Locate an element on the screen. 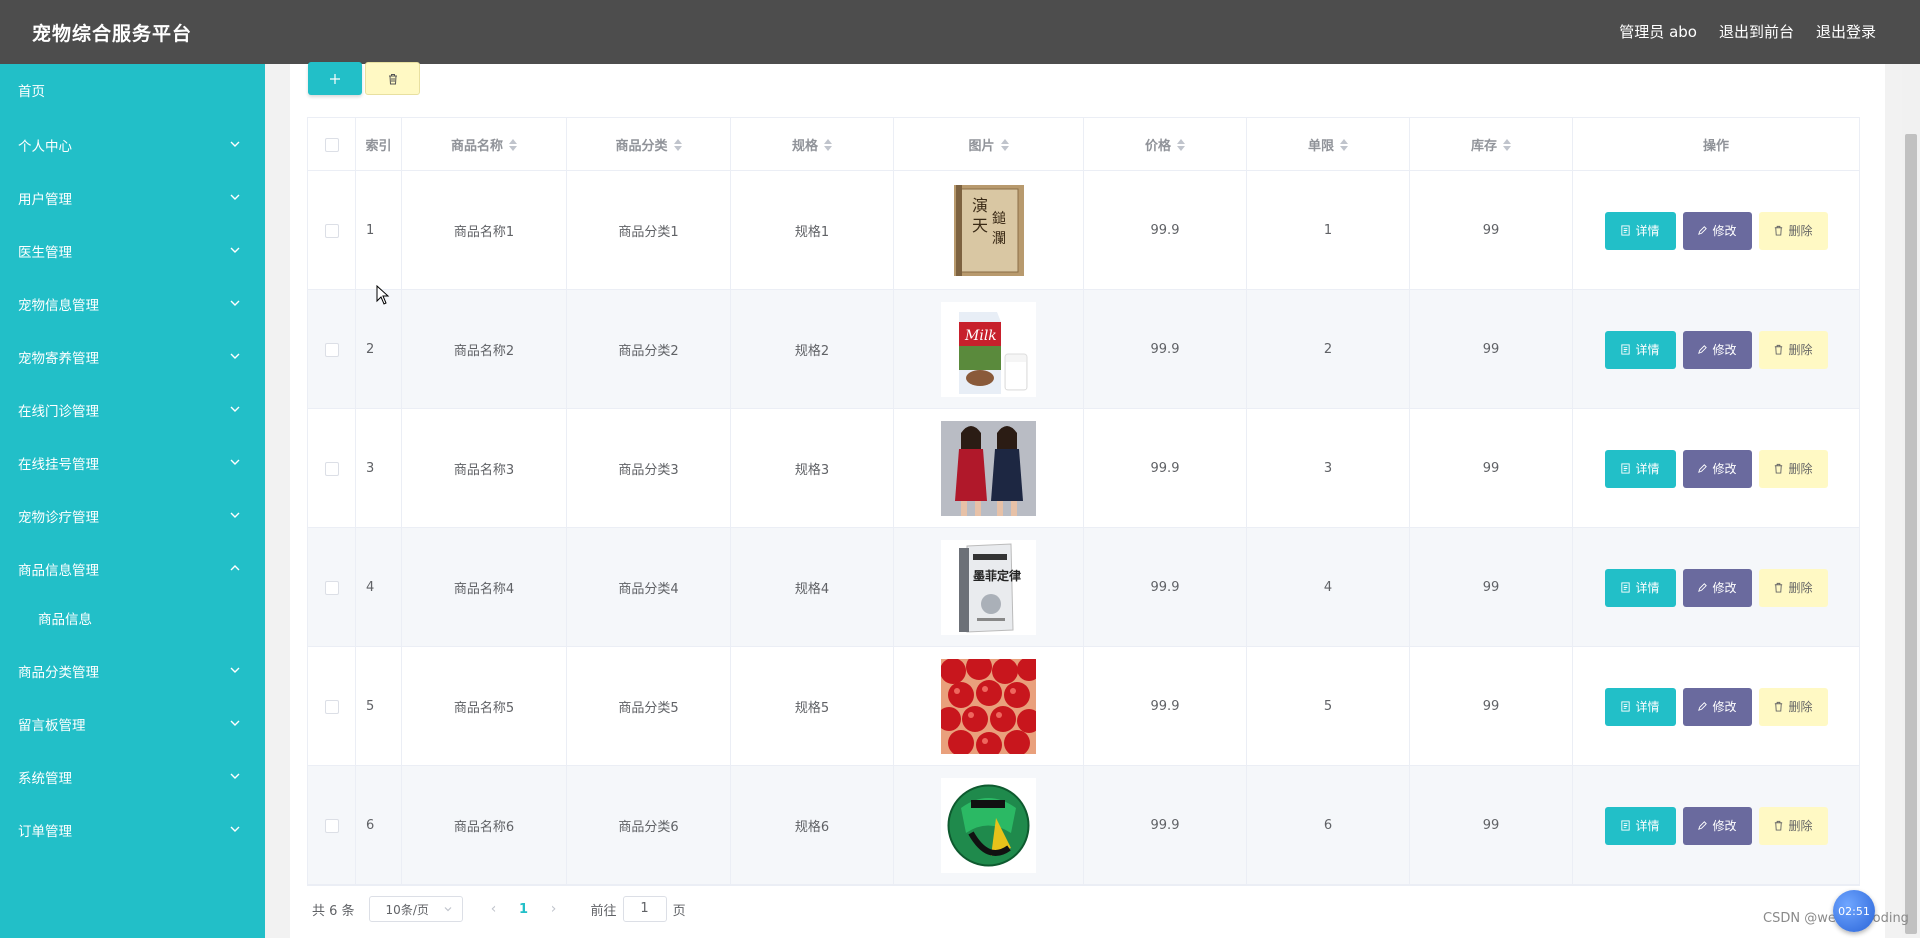  cell-actions: 详情 修改 删除 is located at coordinates (1716, 230).